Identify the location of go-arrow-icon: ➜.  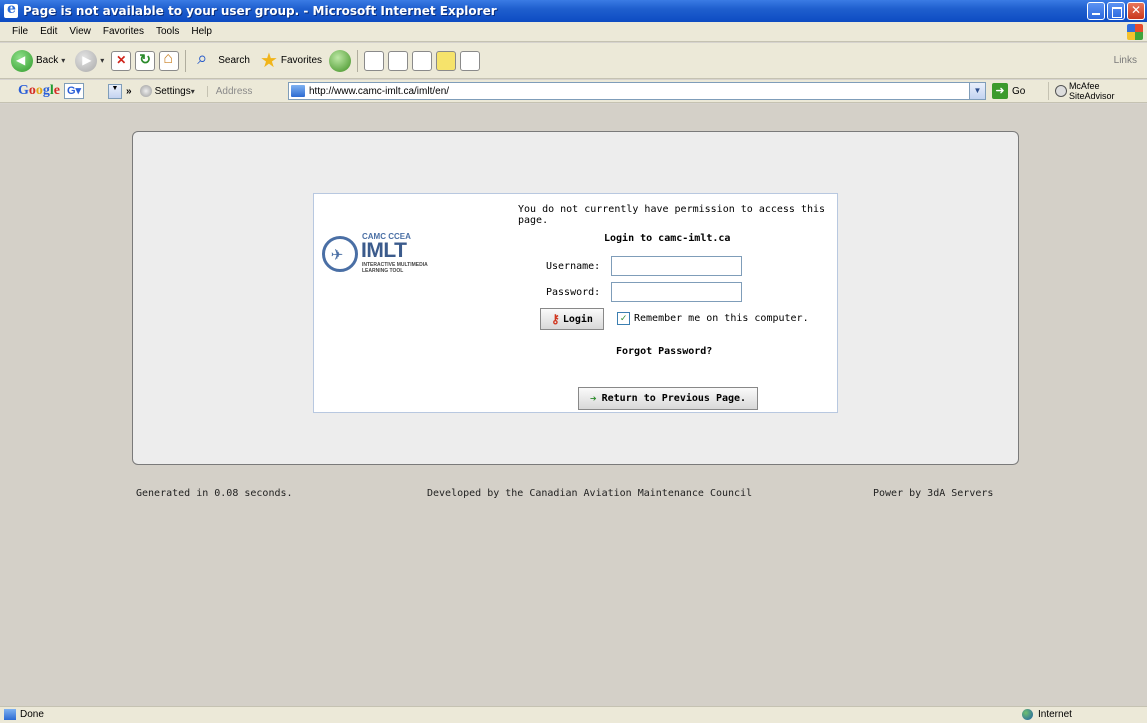
(1000, 91).